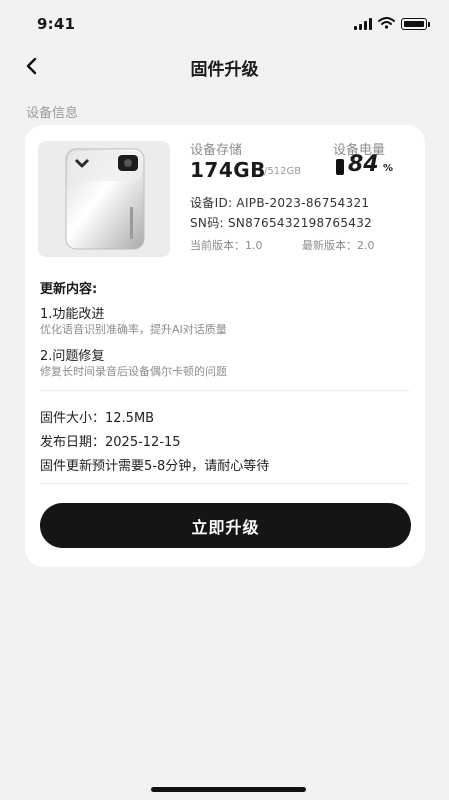 This screenshot has height=800, width=449. What do you see at coordinates (133, 329) in the screenshot?
I see `update-item-desc: 优化语音识别准确率，提升AI对话质量` at bounding box center [133, 329].